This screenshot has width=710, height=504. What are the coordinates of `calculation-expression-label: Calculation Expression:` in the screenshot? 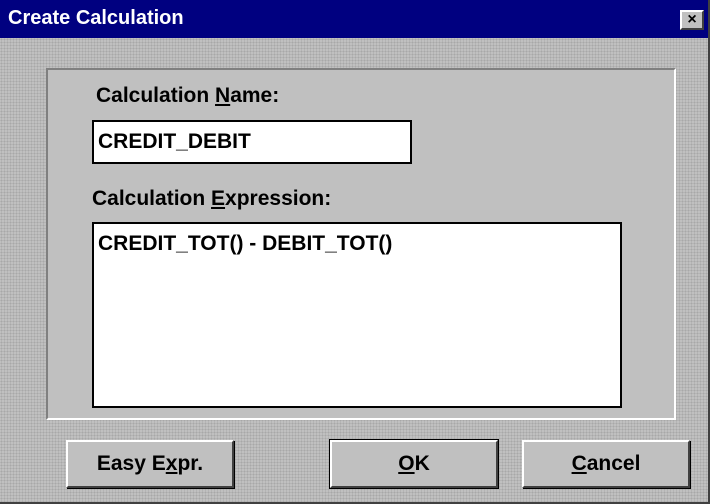 It's located at (212, 198).